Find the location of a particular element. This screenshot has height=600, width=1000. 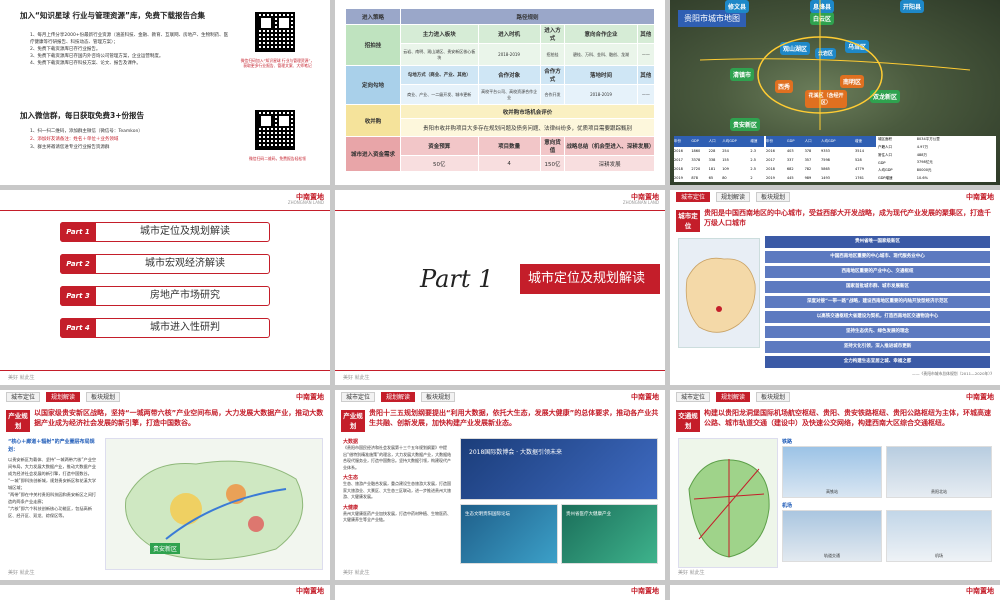

strategy-item: 以高铁交通枢纽大省建设为契机，打造西南地区交通物流中心 is located at coordinates (877, 317).